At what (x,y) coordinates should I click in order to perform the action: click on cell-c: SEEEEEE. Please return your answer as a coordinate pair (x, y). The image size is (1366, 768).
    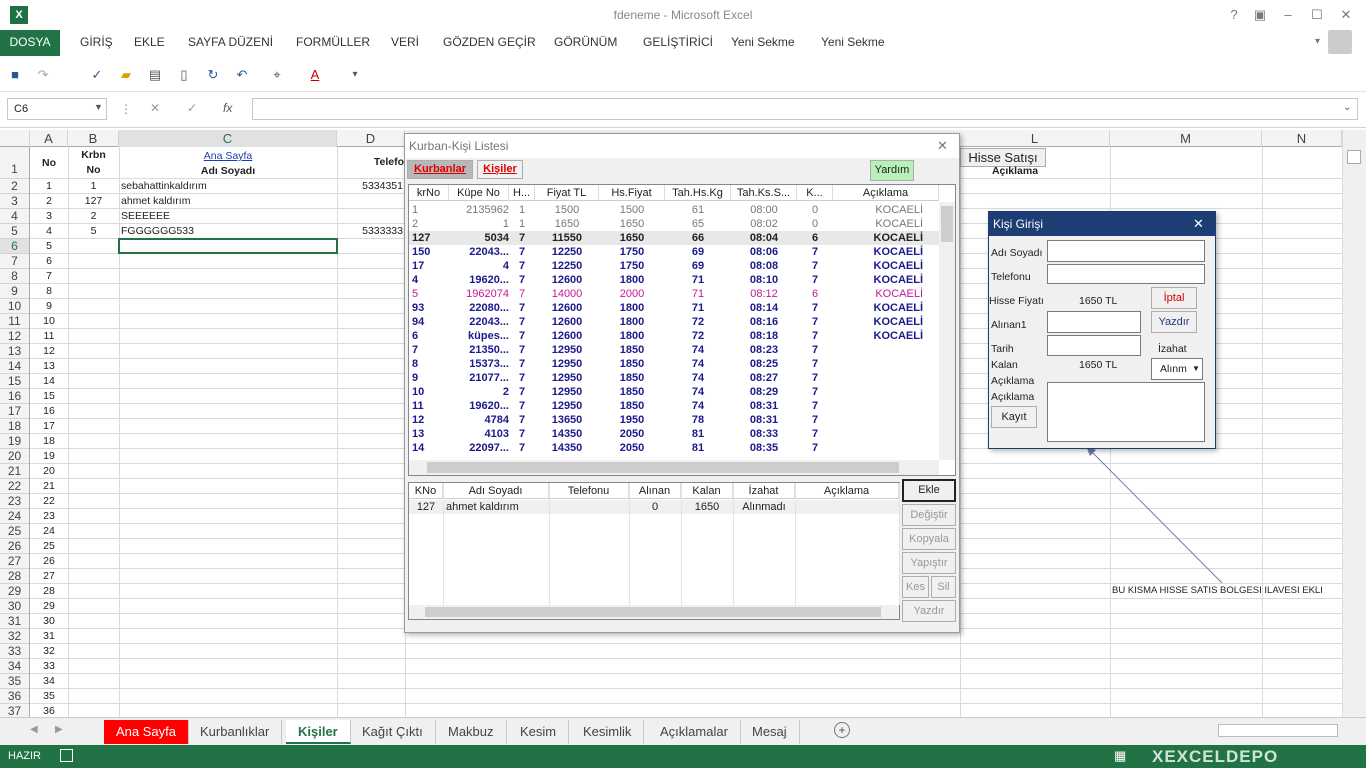
    Looking at the image, I should click on (229, 216).